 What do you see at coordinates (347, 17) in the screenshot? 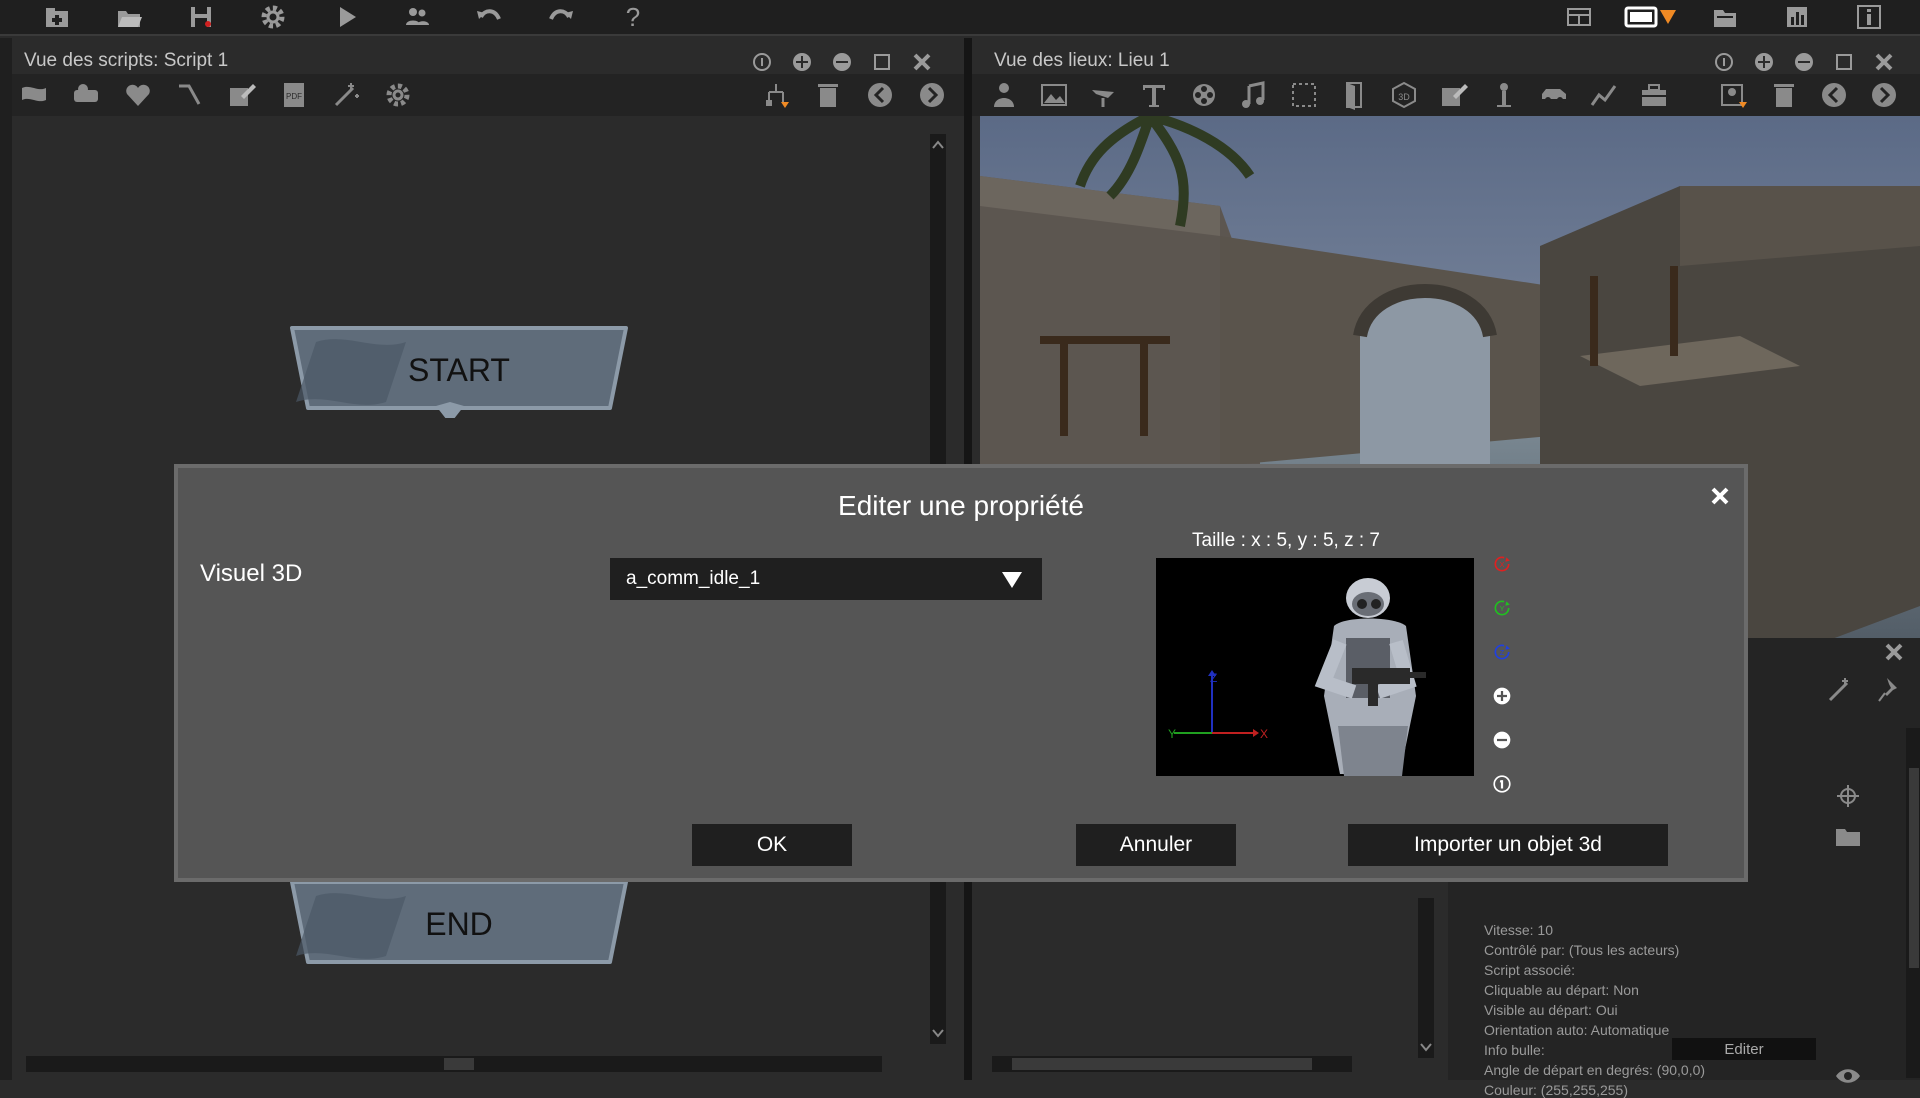
I see `play-icon` at bounding box center [347, 17].